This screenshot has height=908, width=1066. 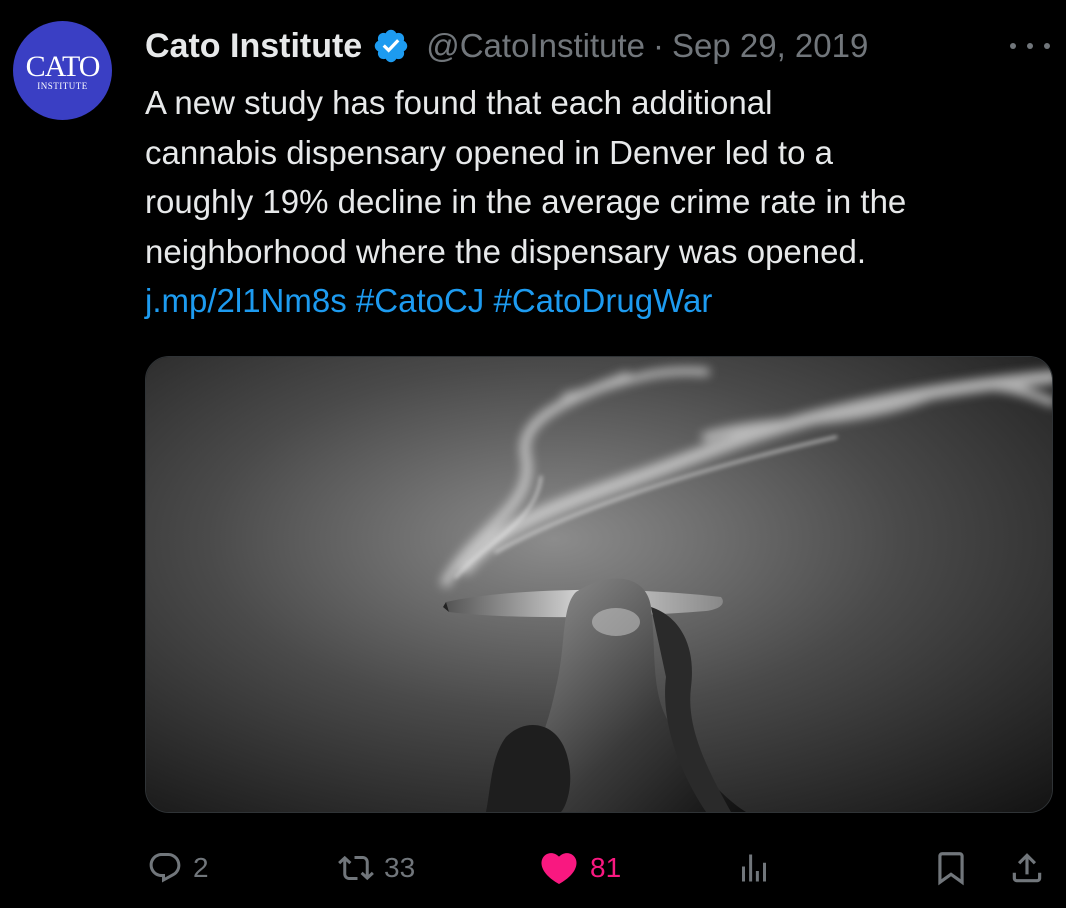 I want to click on views-button, so click(x=754, y=868).